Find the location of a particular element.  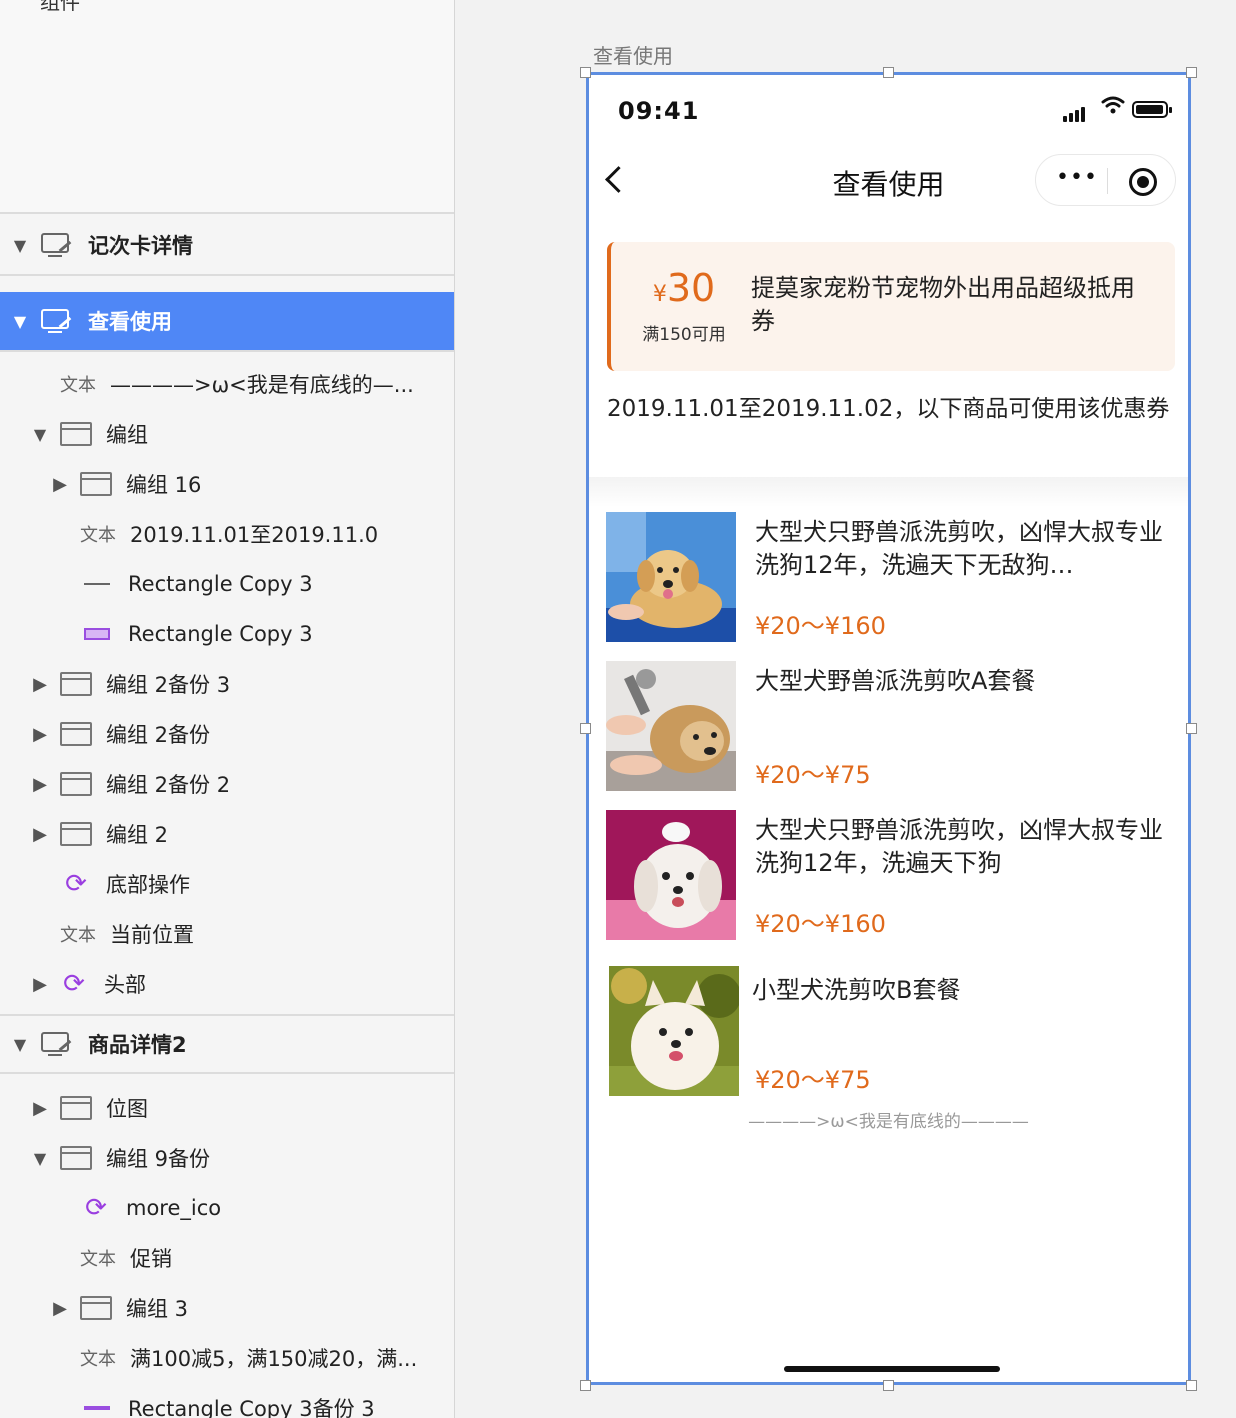

layer-artboard-card-detail: ▼ 记次卡详情 is located at coordinates (227, 246).